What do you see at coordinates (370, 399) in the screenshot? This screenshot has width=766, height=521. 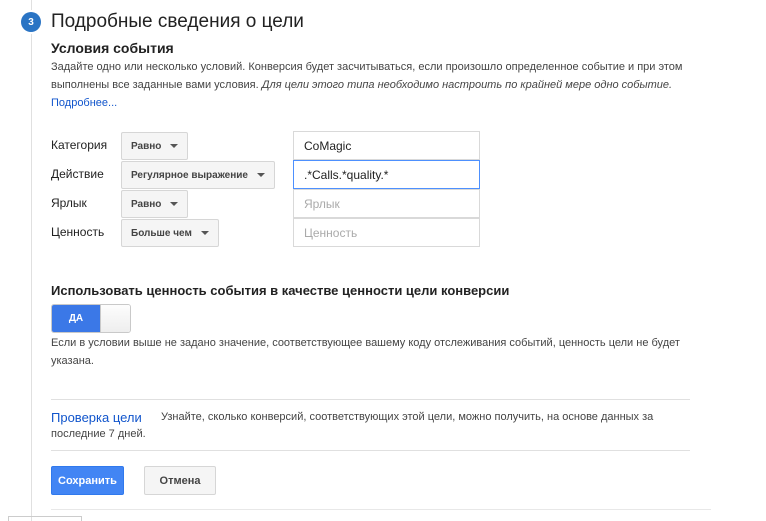 I see `section-divider-top` at bounding box center [370, 399].